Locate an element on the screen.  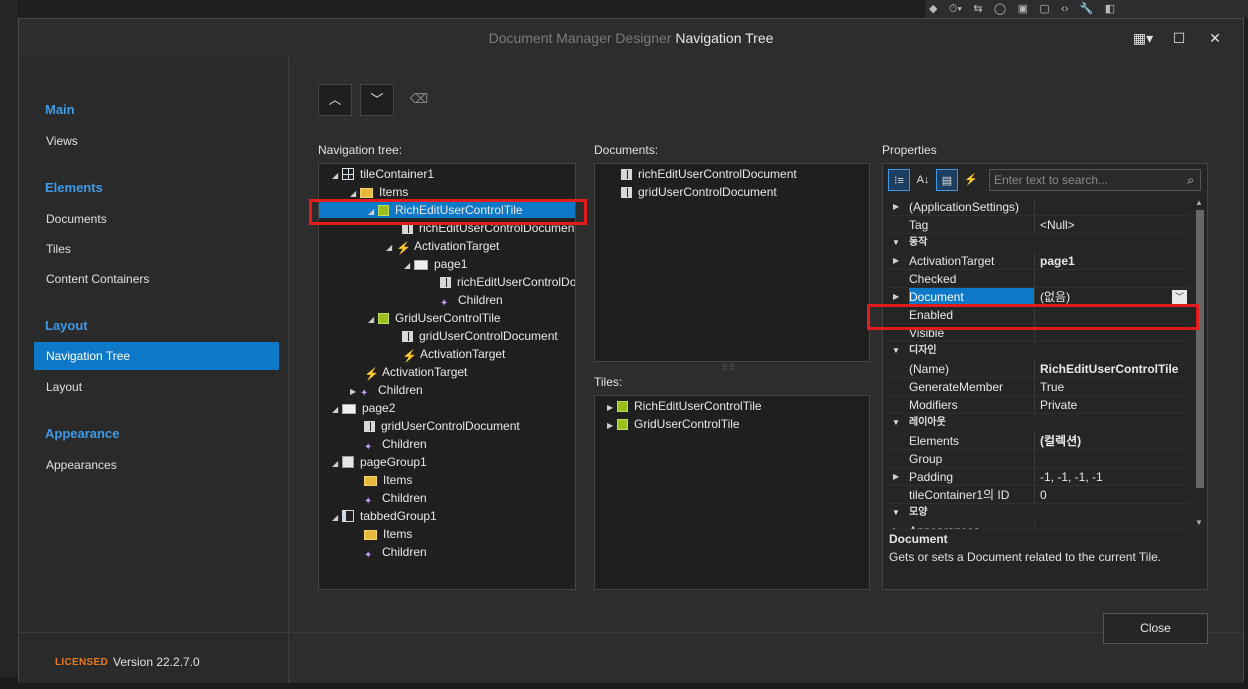
property-row: ▶Appearances is located at coordinates (1036, 526).